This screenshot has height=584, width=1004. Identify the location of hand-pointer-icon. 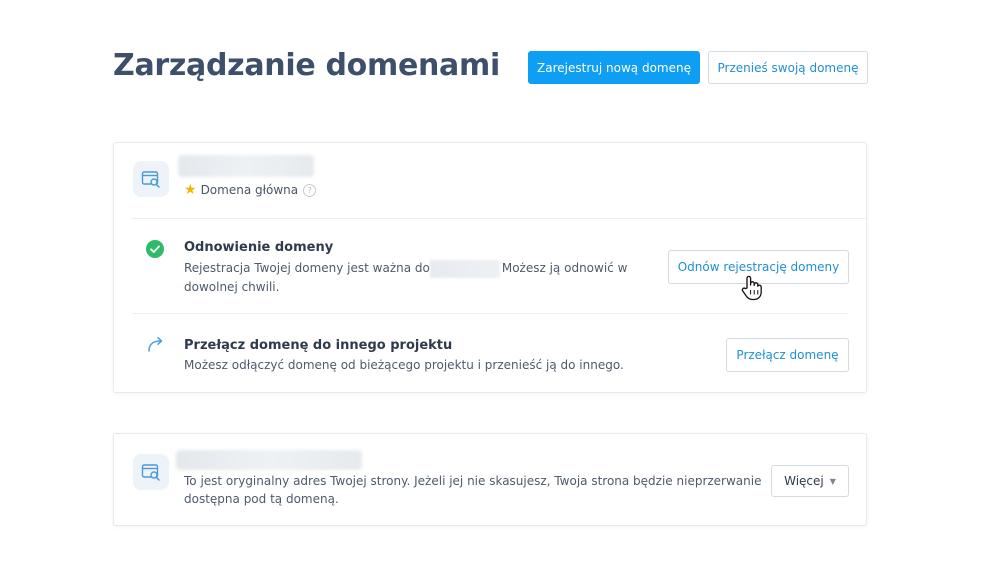
(752, 290).